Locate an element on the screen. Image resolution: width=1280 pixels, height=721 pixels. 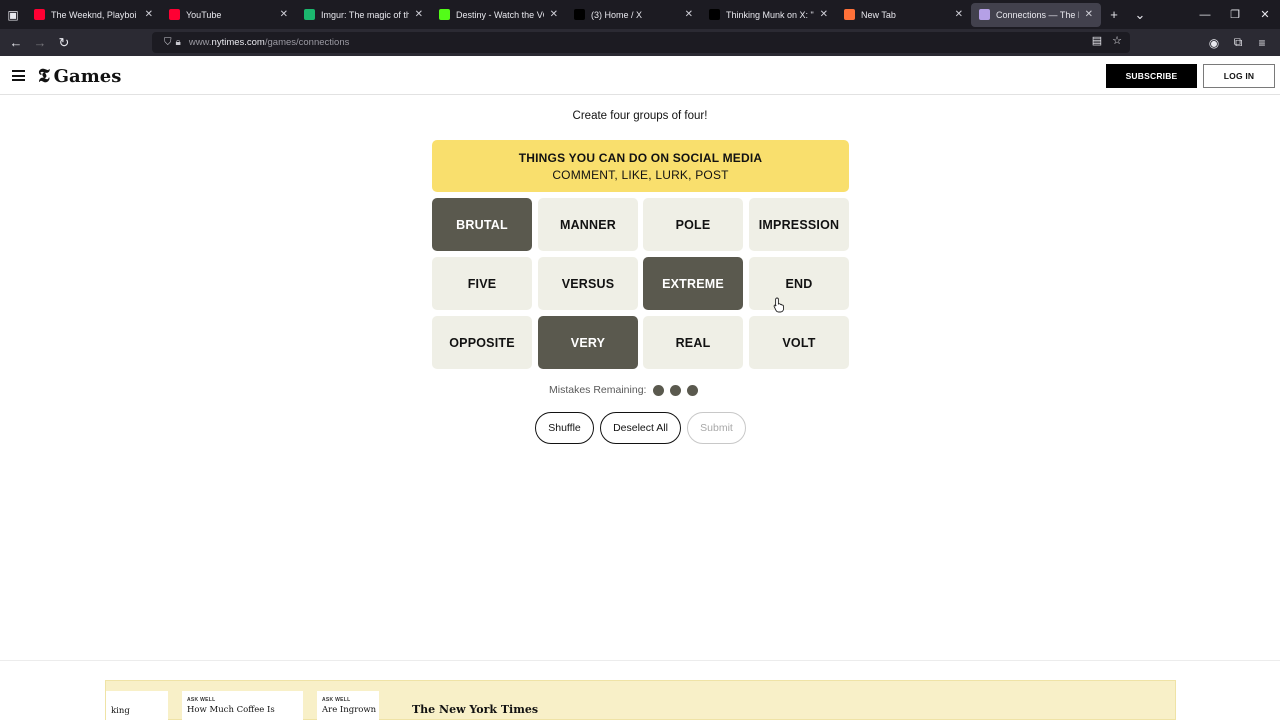
account-icon: ◉ is located at coordinates (1214, 43).